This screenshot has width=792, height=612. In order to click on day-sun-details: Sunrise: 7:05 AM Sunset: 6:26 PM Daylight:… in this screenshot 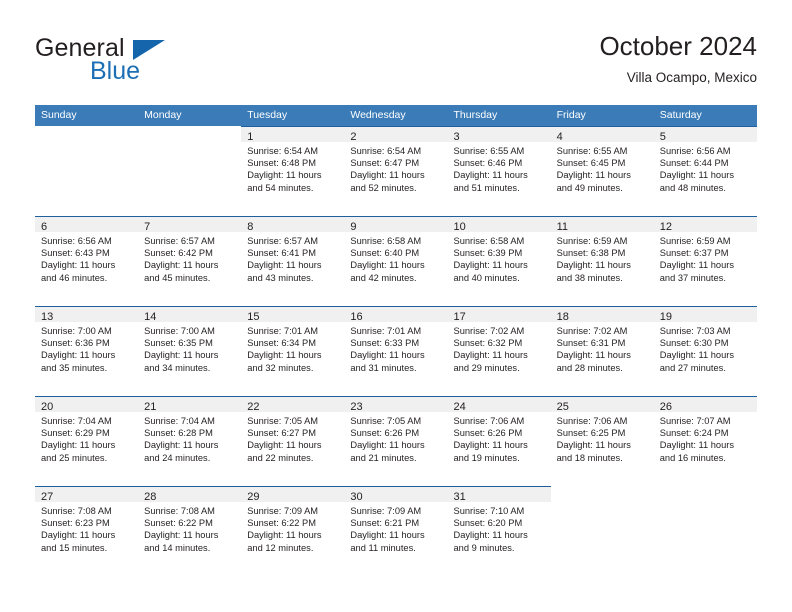, I will do `click(395, 438)`.